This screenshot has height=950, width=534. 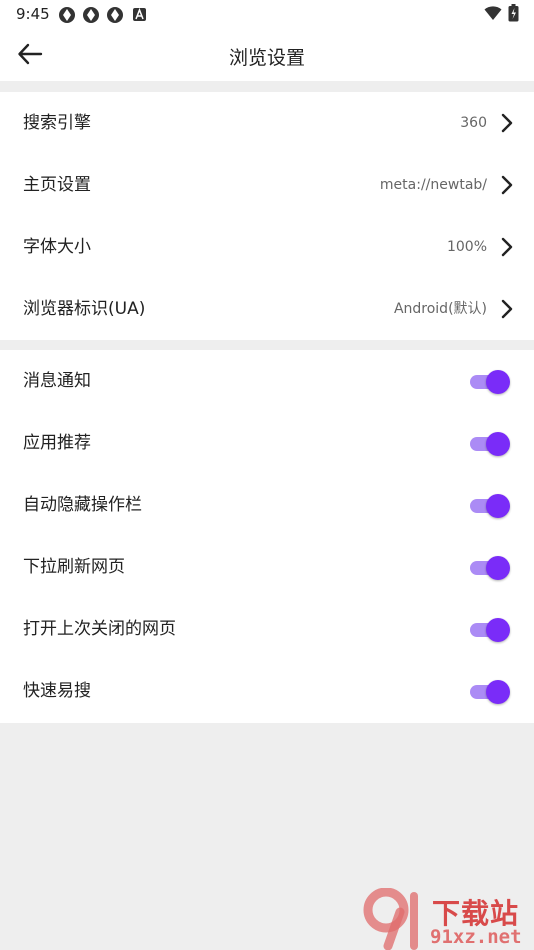 I want to click on auto-hide-toolbar-toggle, so click(x=490, y=506).